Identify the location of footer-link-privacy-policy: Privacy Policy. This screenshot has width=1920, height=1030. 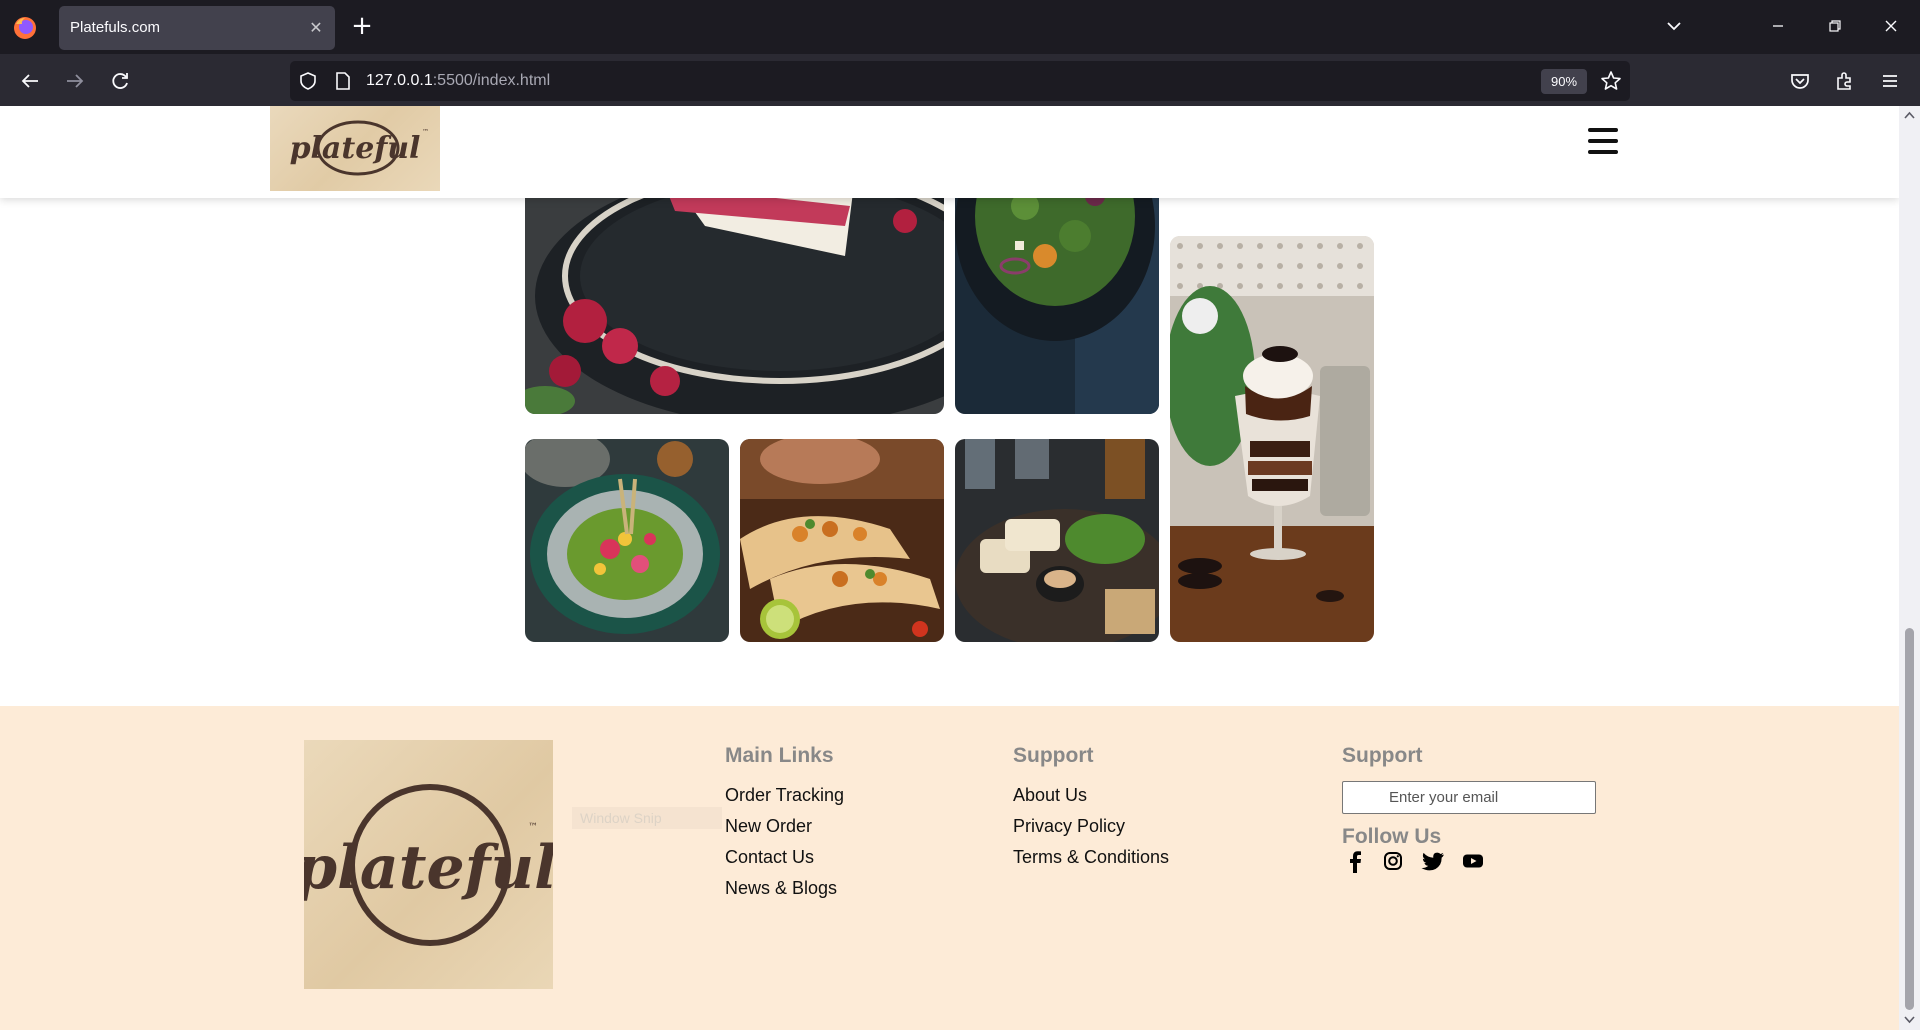
(1069, 826).